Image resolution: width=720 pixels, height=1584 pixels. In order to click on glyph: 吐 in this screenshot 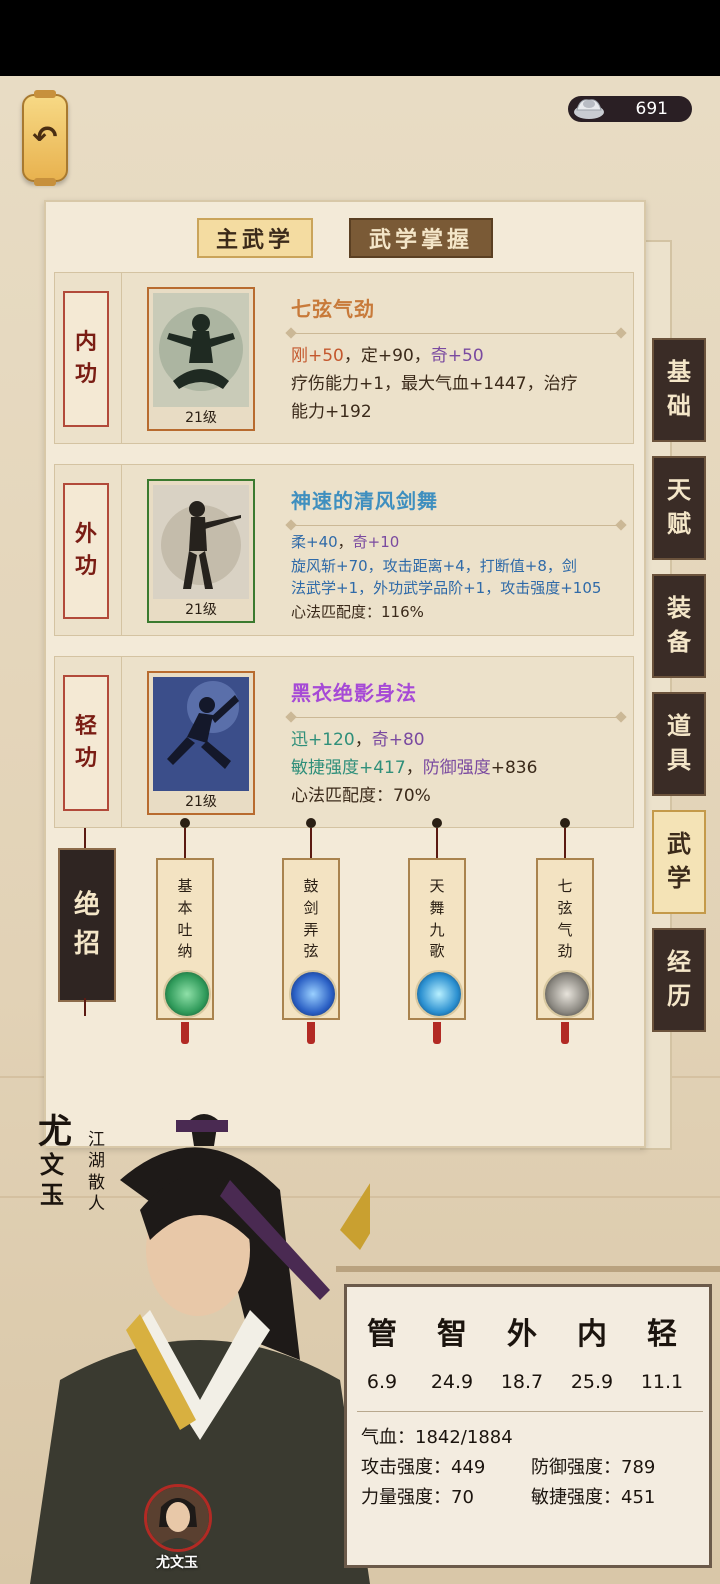, I will do `click(185, 929)`.